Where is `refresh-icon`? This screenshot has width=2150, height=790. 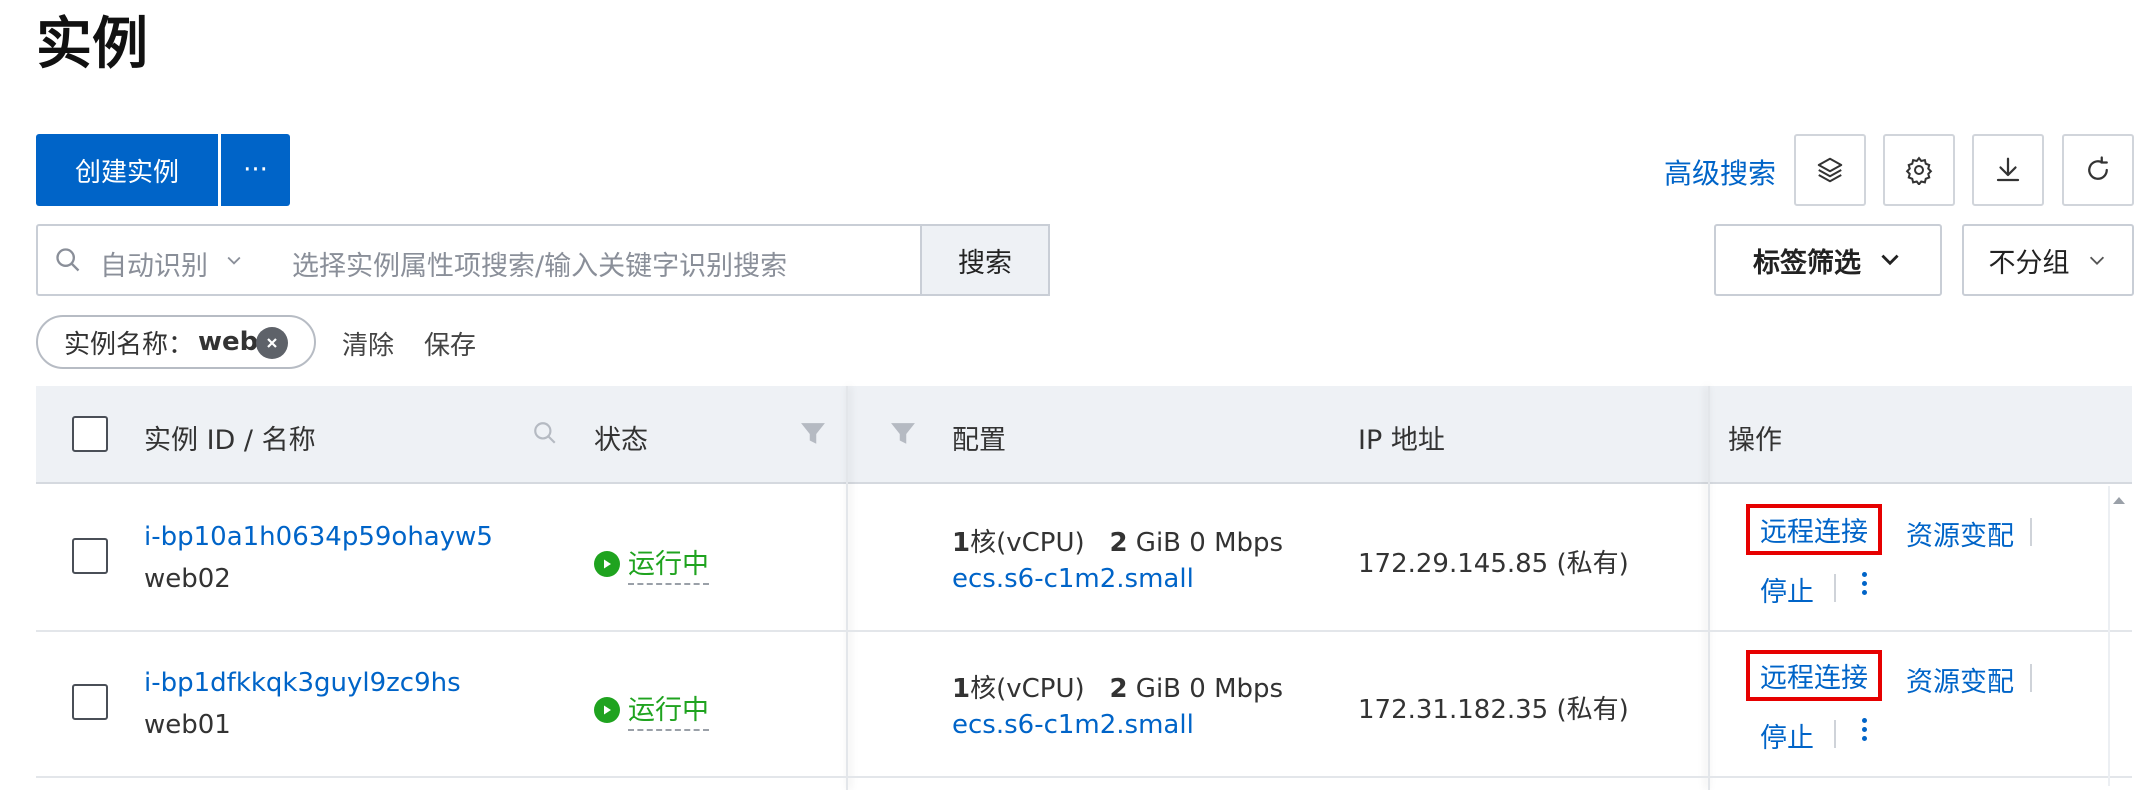
refresh-icon is located at coordinates (2098, 168).